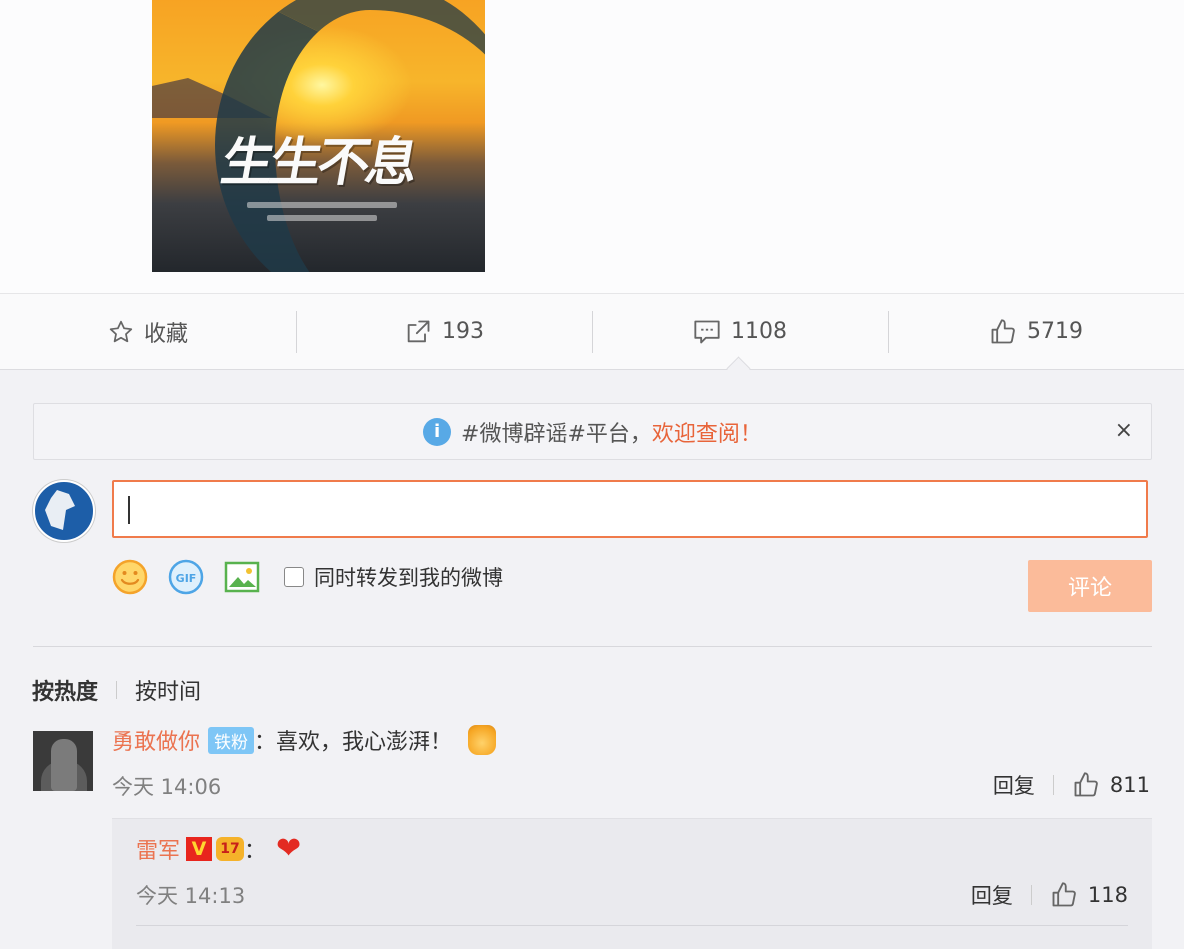 Image resolution: width=1184 pixels, height=949 pixels. What do you see at coordinates (1107, 895) in the screenshot?
I see `reply-like-count: 118` at bounding box center [1107, 895].